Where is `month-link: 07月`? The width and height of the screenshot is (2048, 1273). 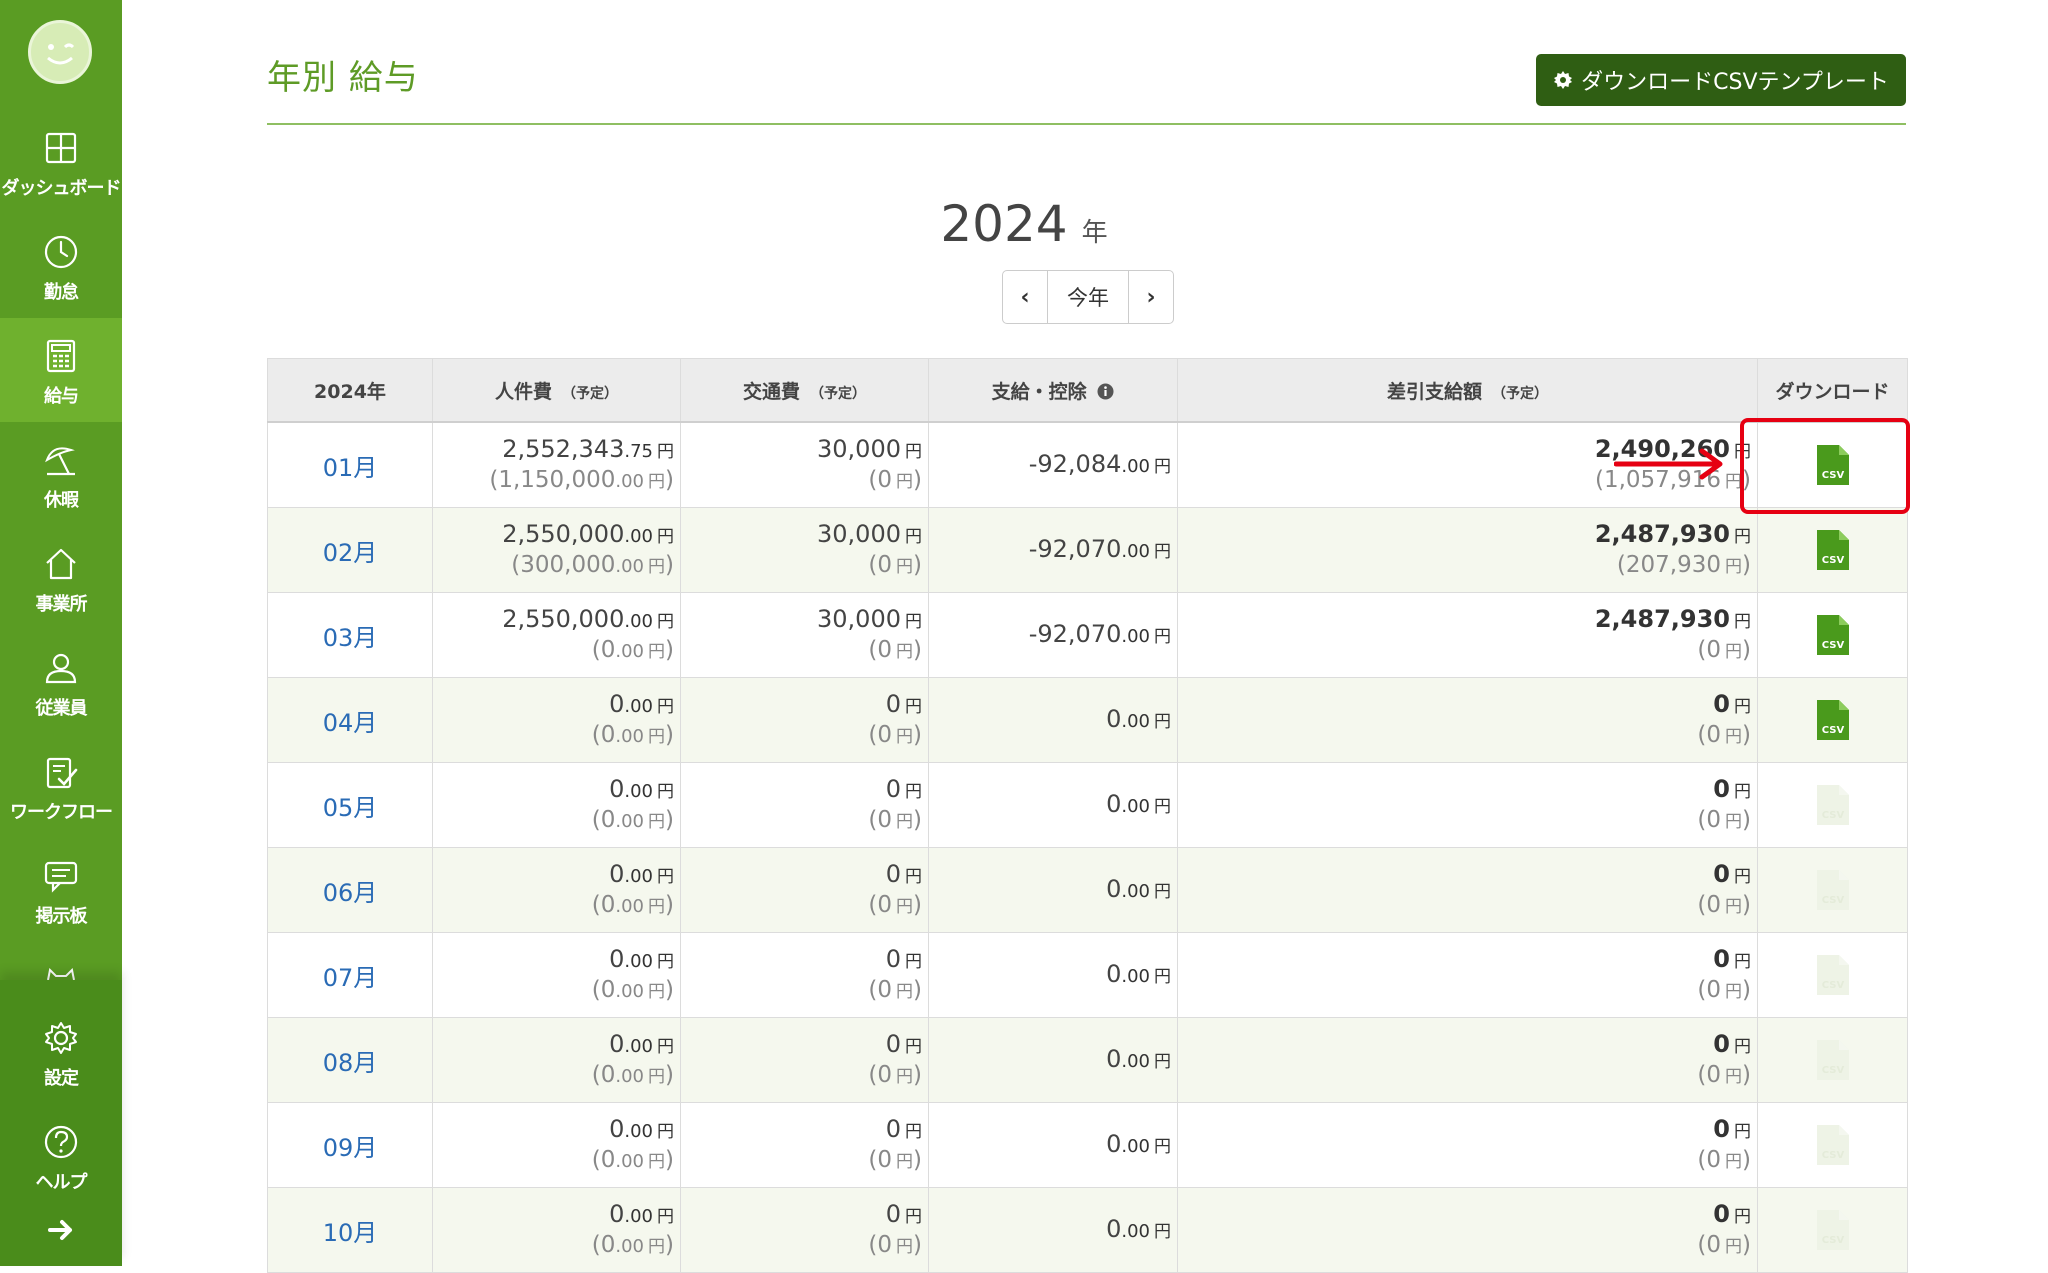 month-link: 07月 is located at coordinates (350, 975).